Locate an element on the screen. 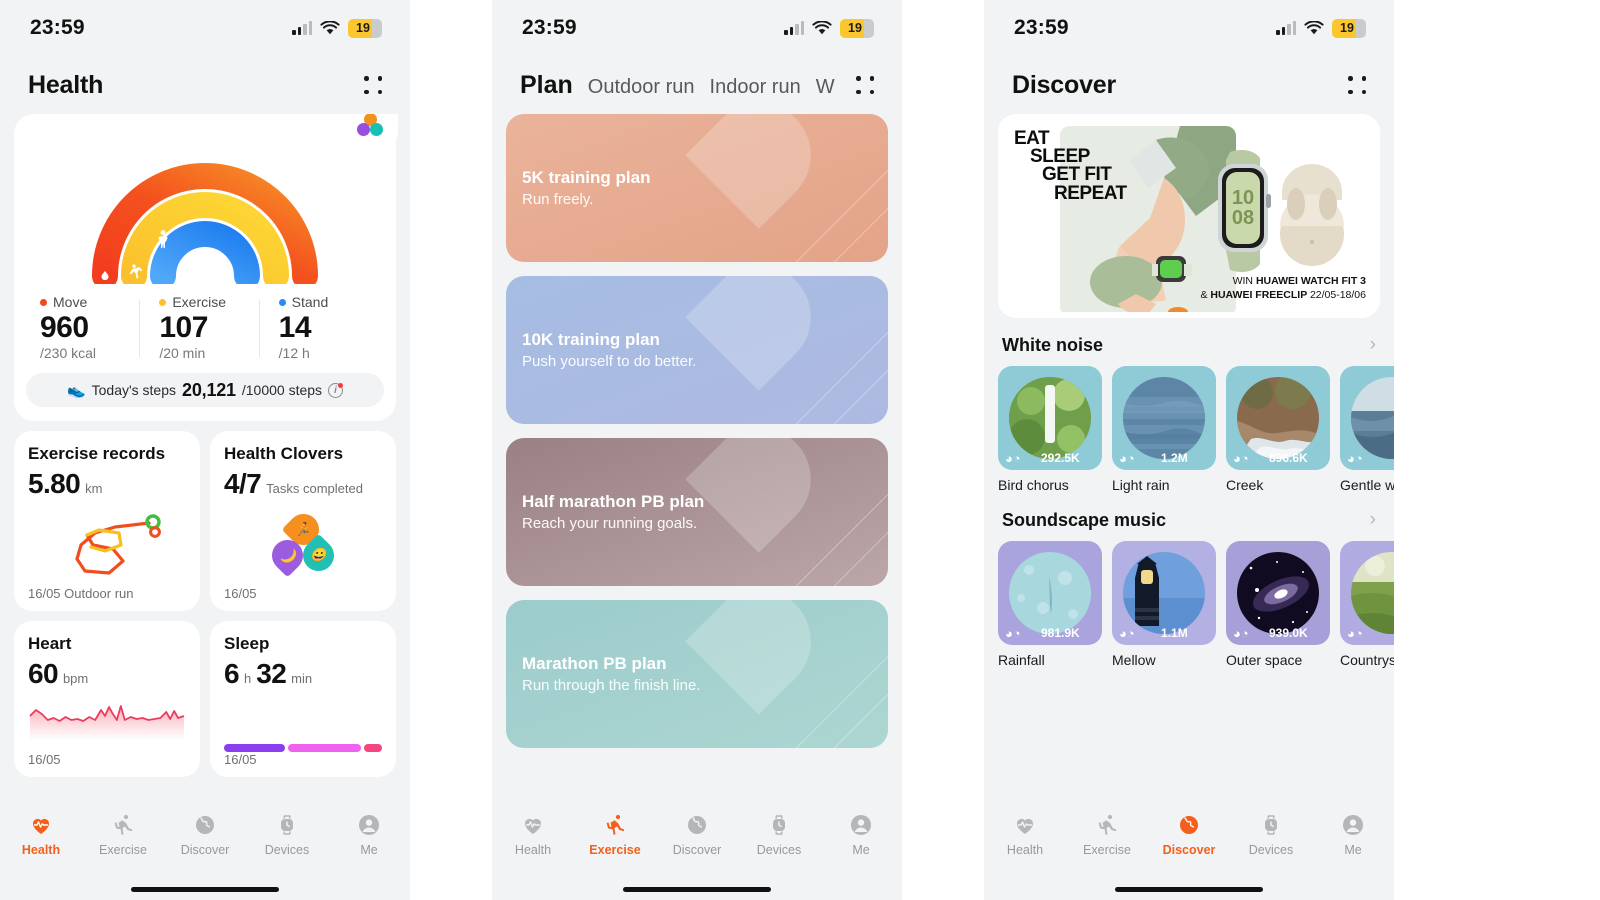 The width and height of the screenshot is (1600, 900). exercise-records-date: 16/05 Outdoor run is located at coordinates (81, 593).